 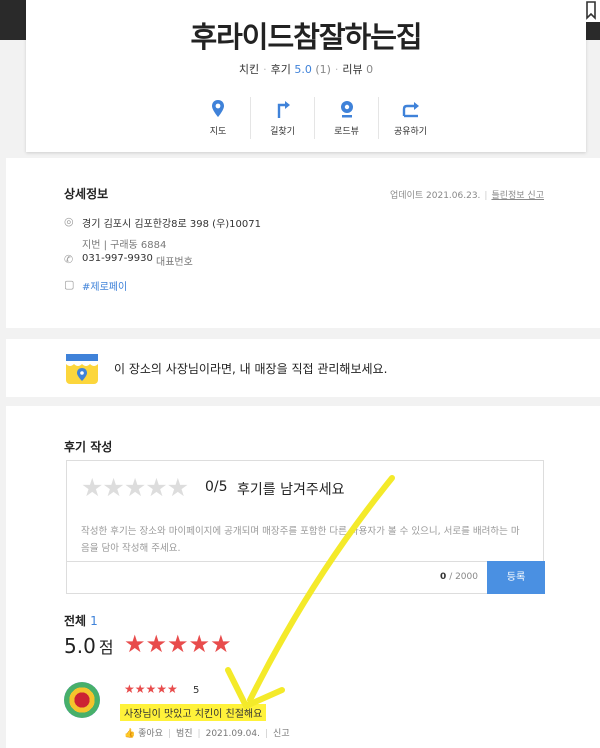 What do you see at coordinates (69, 284) in the screenshot?
I see `tag-icon: ▢` at bounding box center [69, 284].